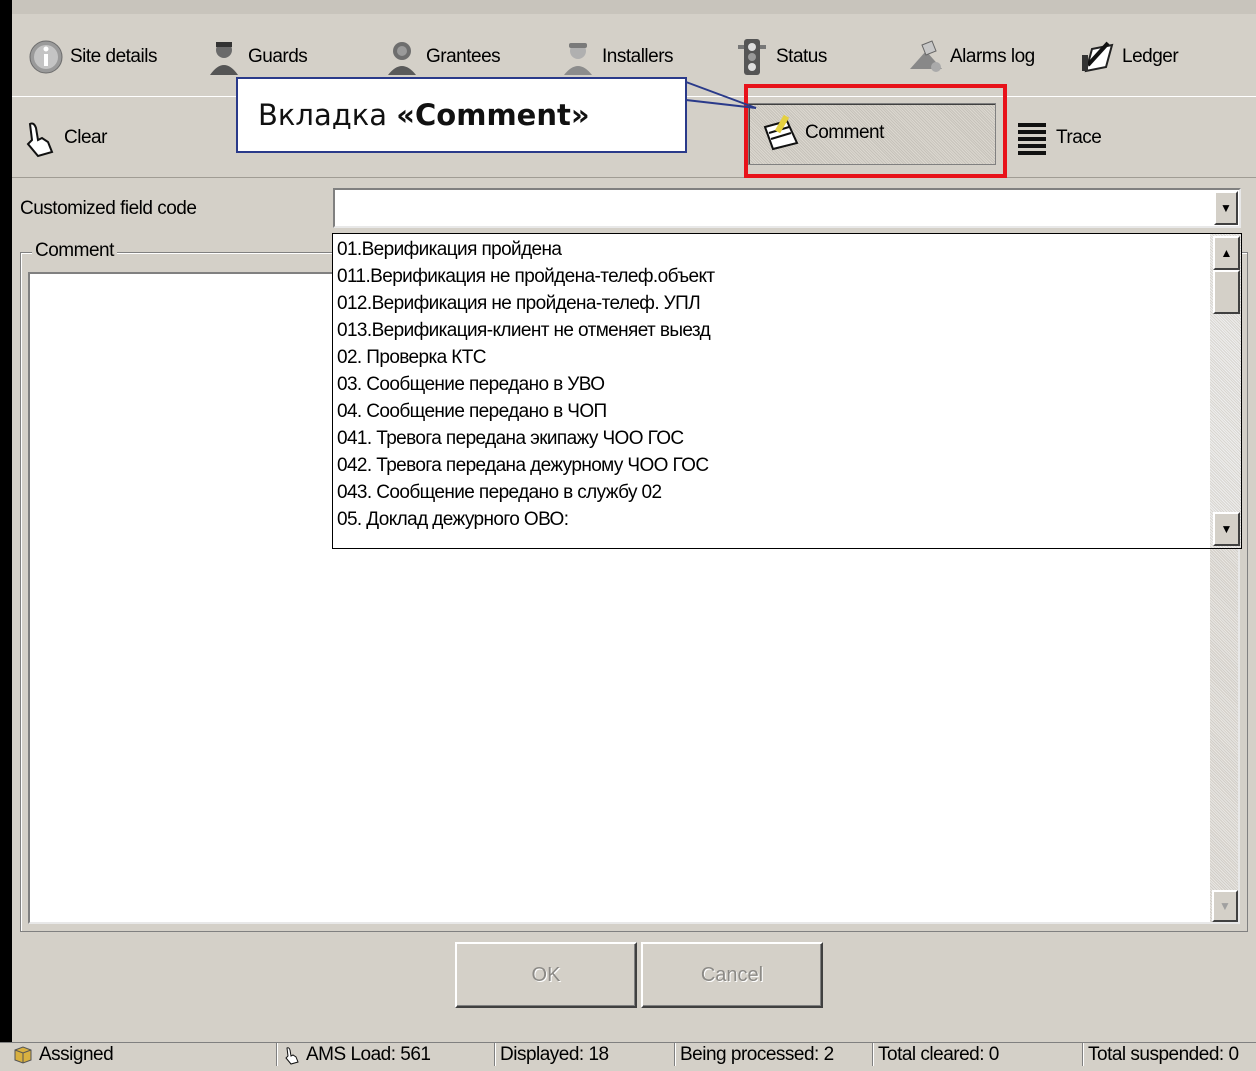 This screenshot has width=1256, height=1071. Describe the element at coordinates (628, 7) in the screenshot. I see `window-top-strip` at that location.